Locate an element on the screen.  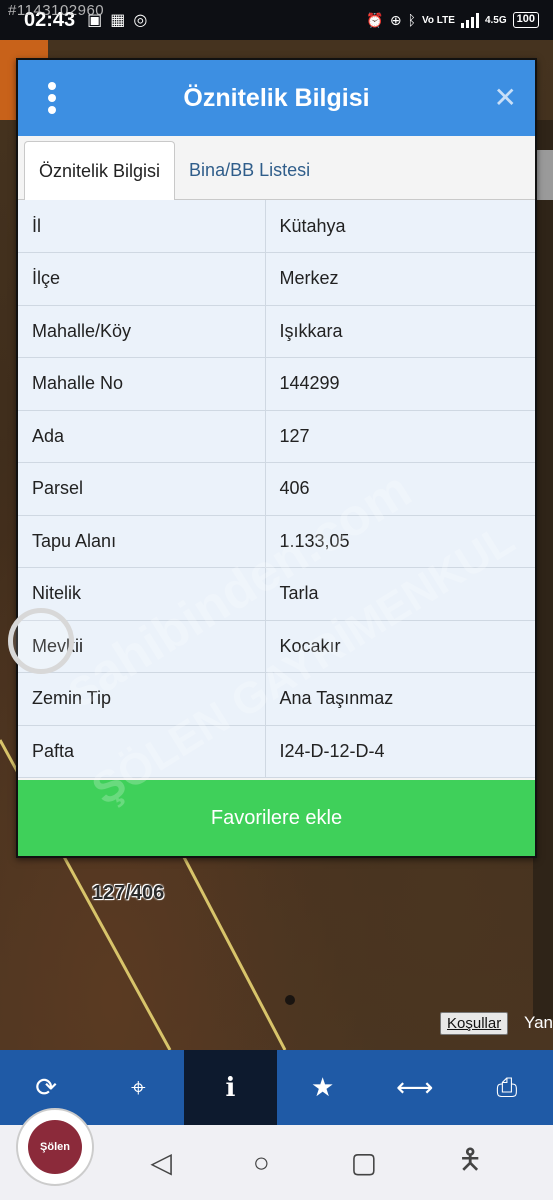
row-value: 406 is located at coordinates (400, 489).